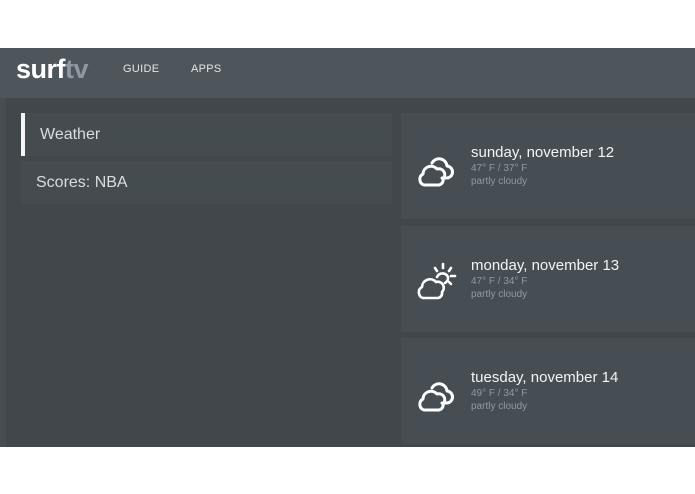 Image resolution: width=695 pixels, height=494 pixels. Describe the element at coordinates (543, 152) in the screenshot. I see `forecast-date: sunday, november 12` at that location.